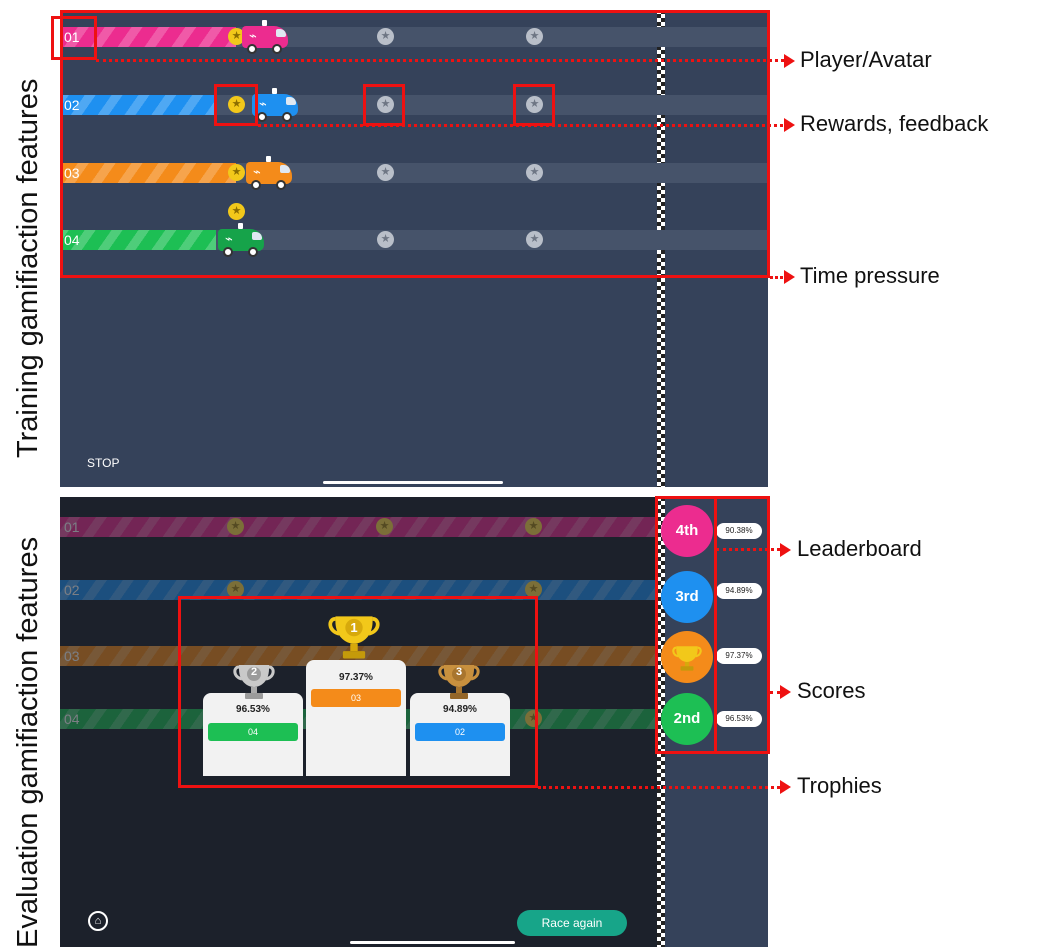  I want to click on race-again-button: Race again, so click(572, 923).